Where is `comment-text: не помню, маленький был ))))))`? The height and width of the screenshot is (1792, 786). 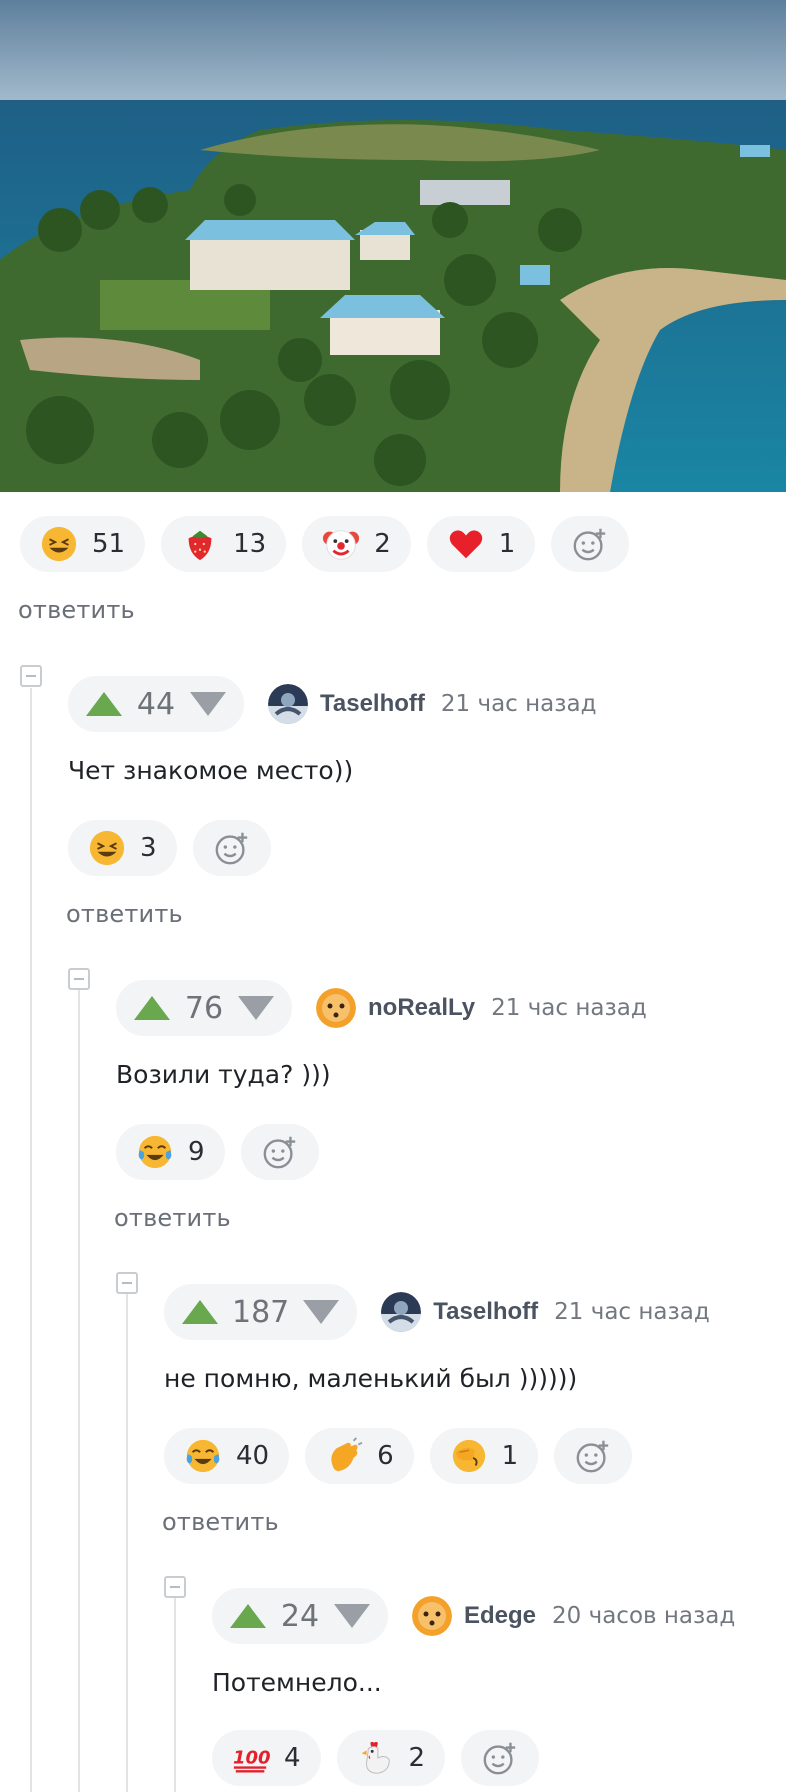 comment-text: не помню, маленький был )))))) is located at coordinates (371, 1378).